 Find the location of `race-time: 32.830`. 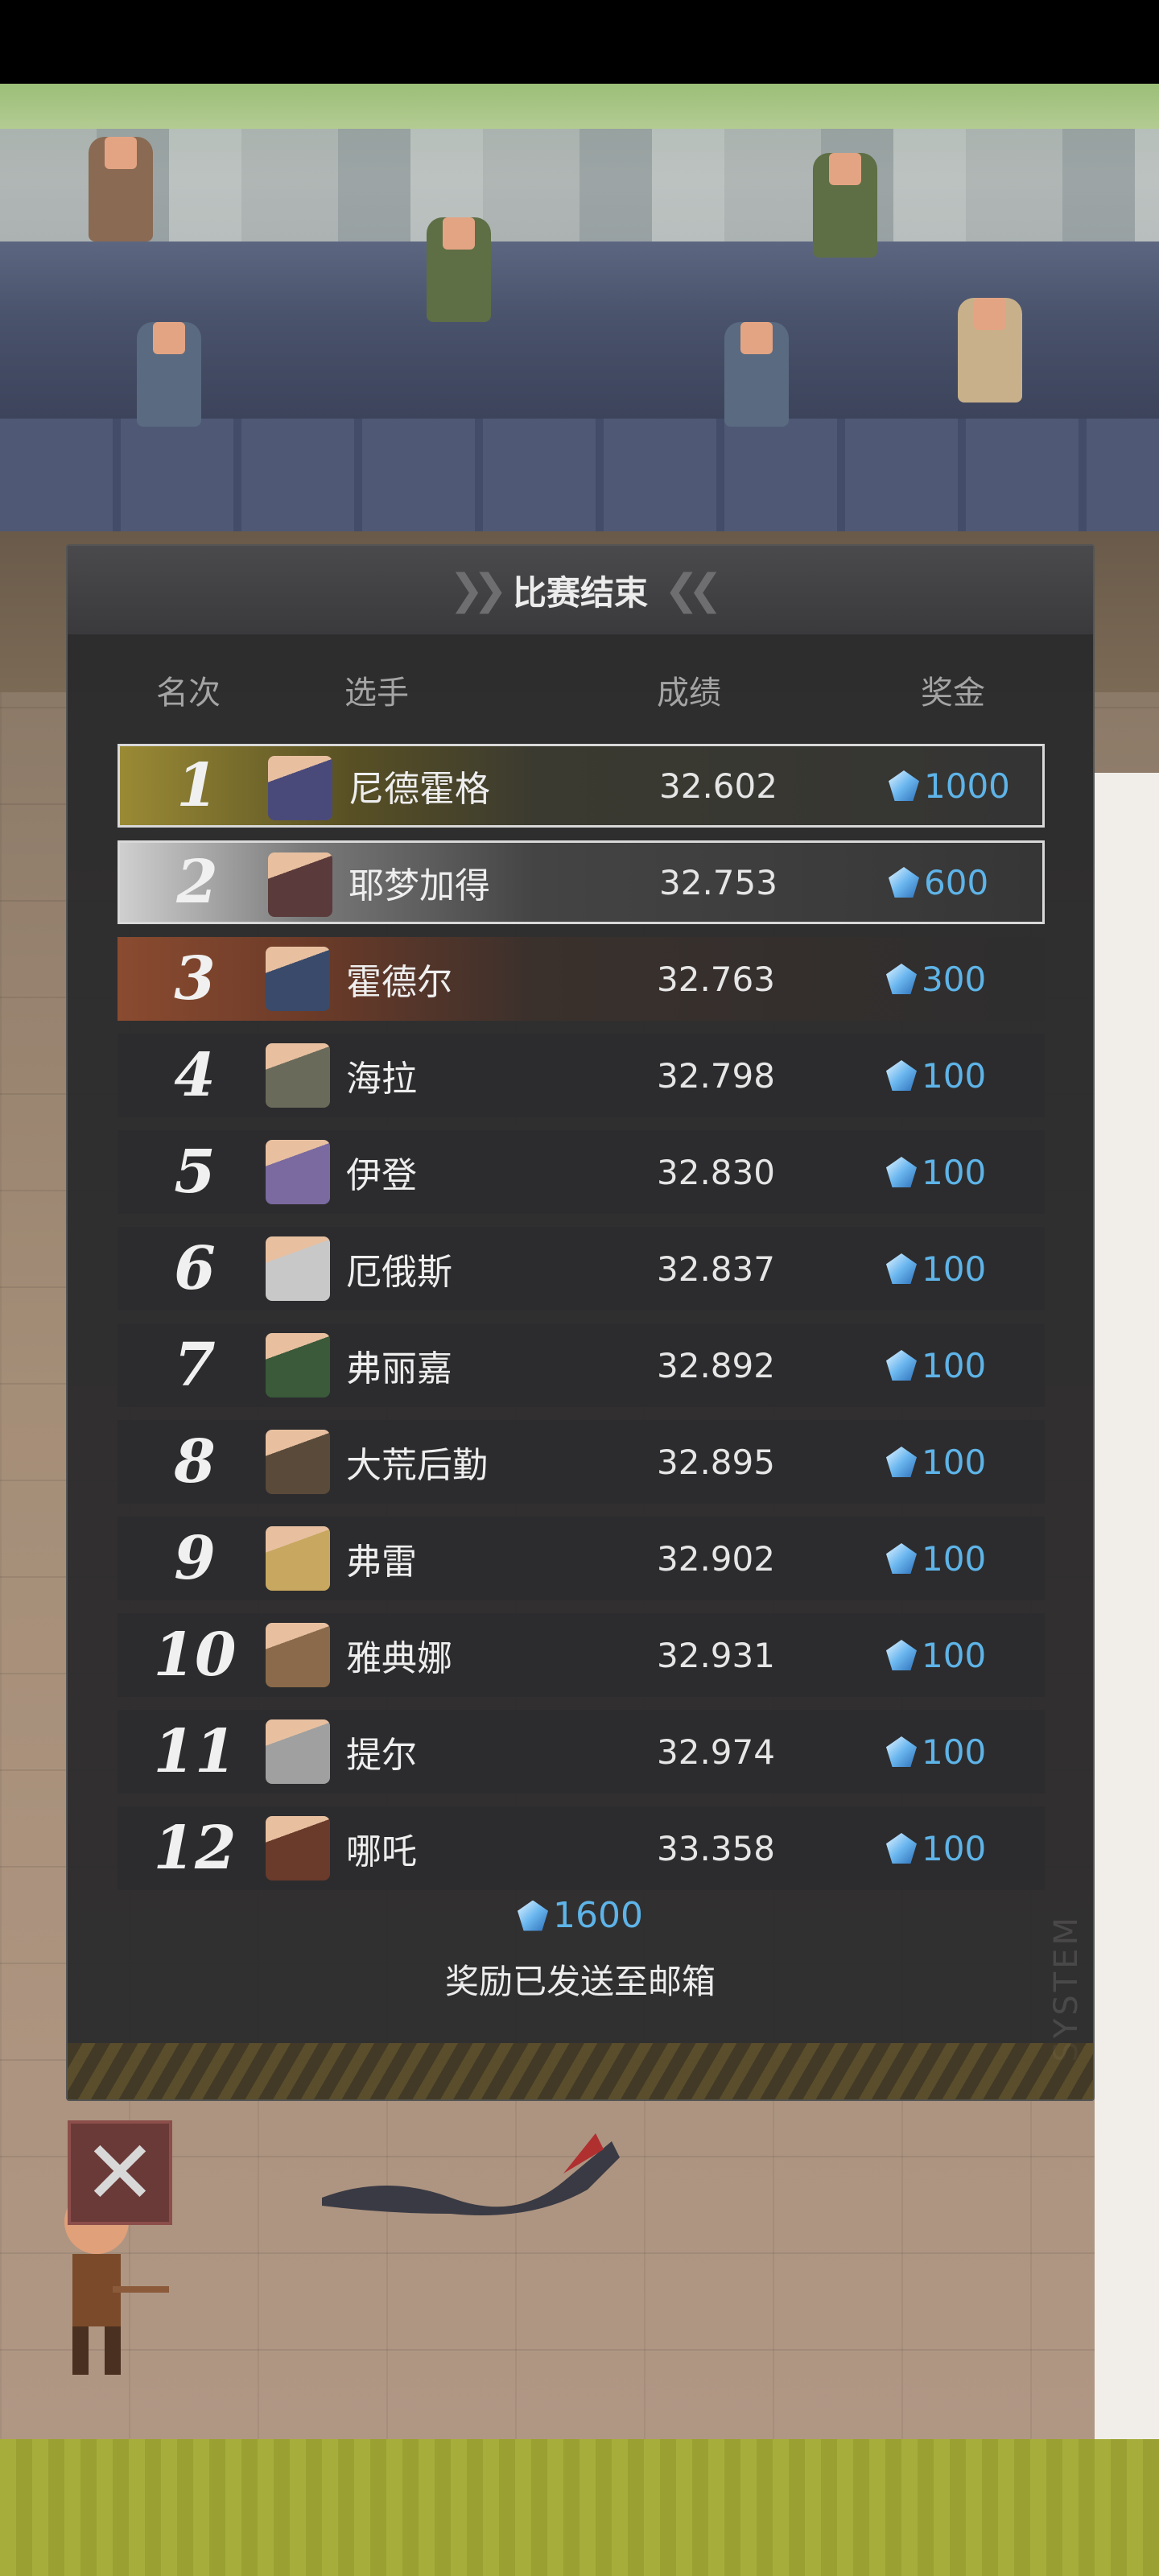

race-time: 32.830 is located at coordinates (716, 1172).